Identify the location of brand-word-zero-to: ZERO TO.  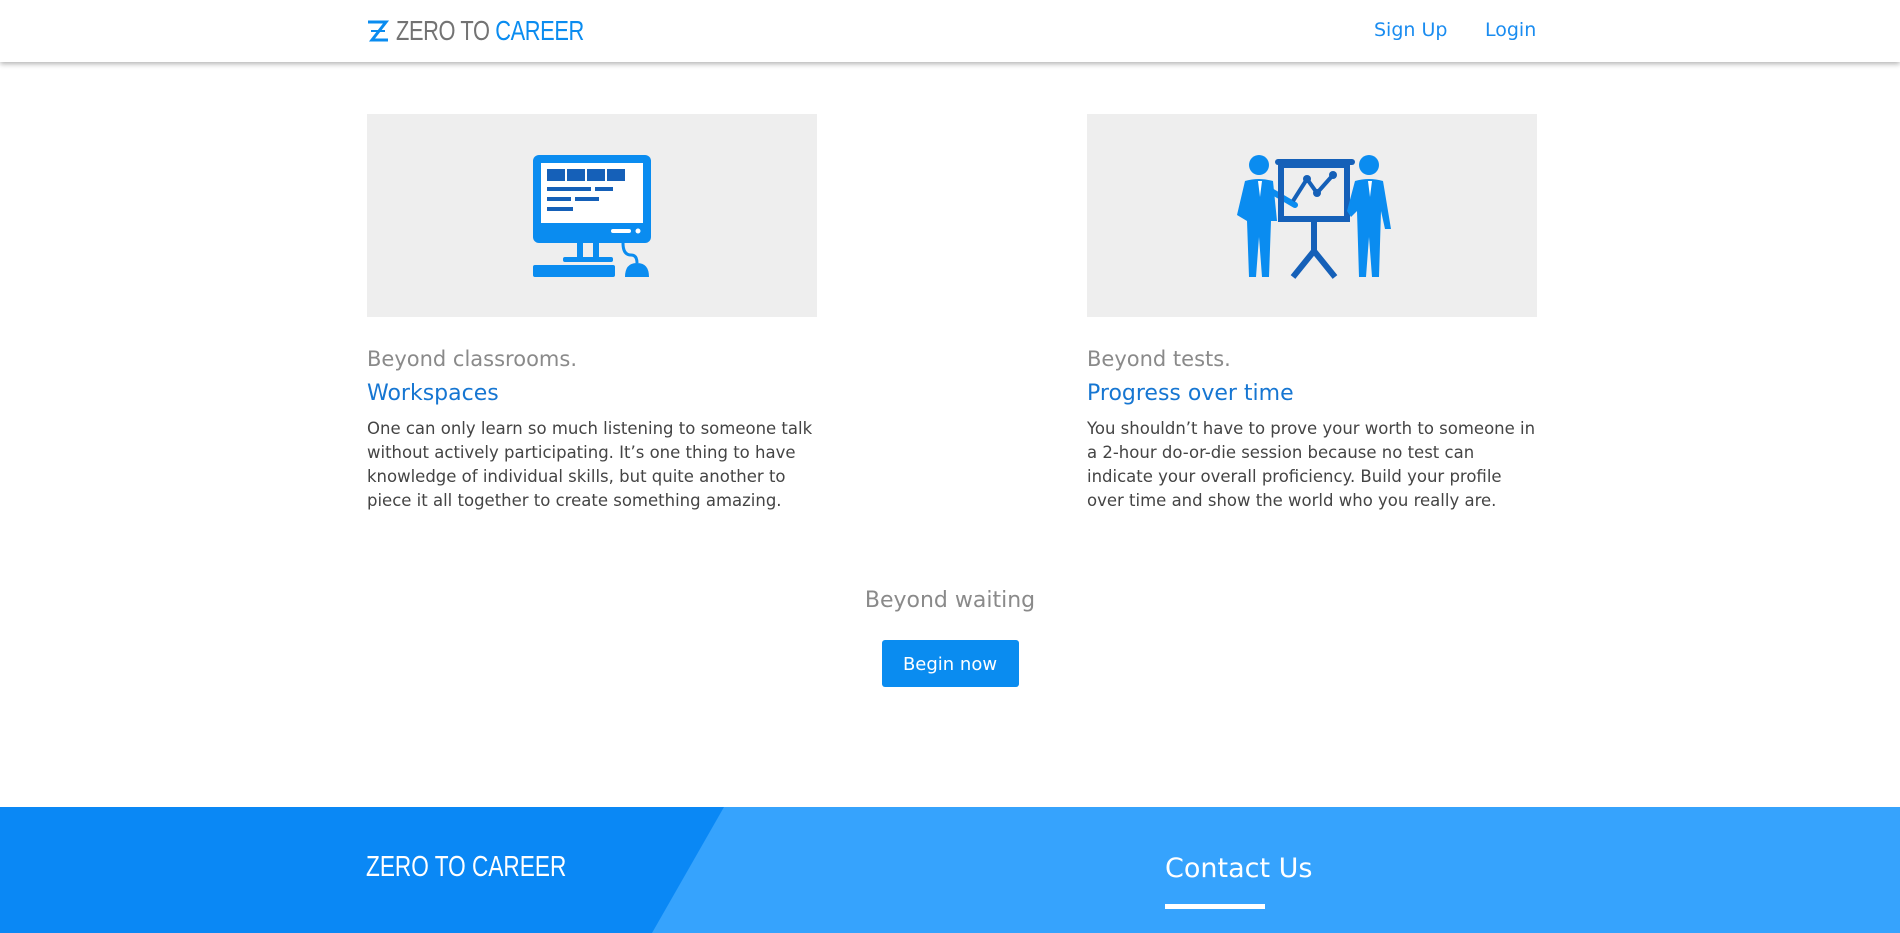
(443, 30).